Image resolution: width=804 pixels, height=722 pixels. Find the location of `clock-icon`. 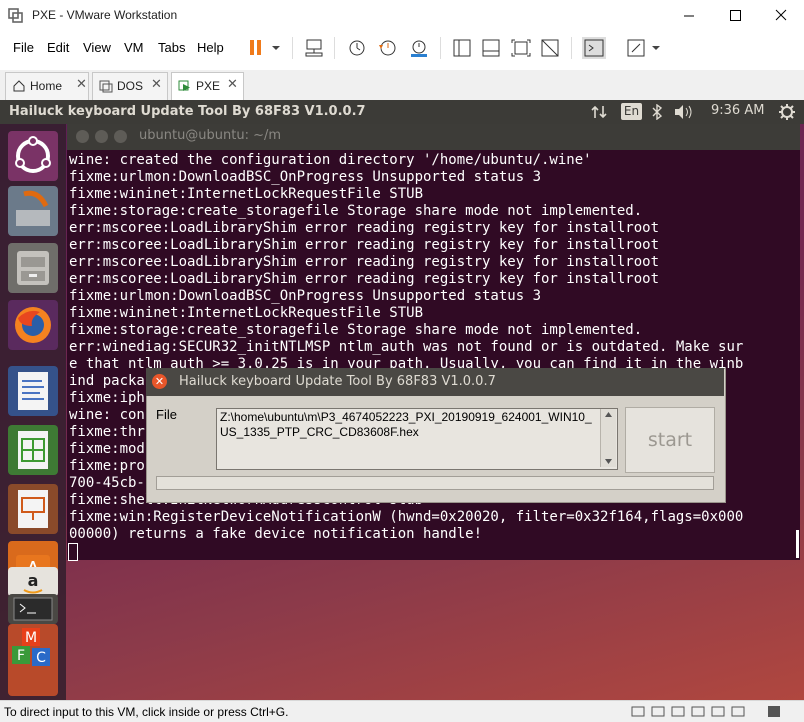

clock-icon is located at coordinates (357, 48).